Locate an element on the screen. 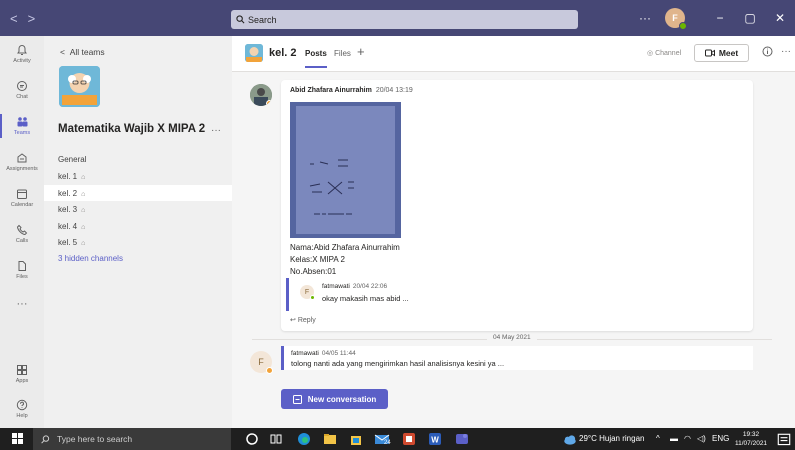 This screenshot has width=795, height=450. taskbar-search-input: Type here to search is located at coordinates (132, 439).